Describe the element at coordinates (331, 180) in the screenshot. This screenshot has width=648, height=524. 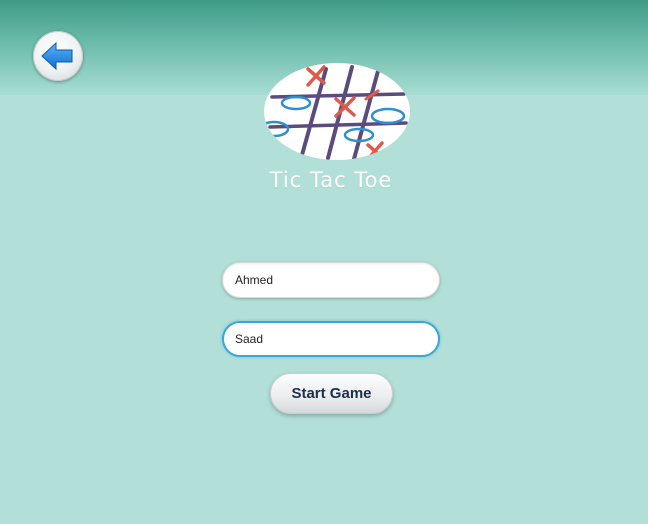
I see `app-title: Tic Tac Toe` at that location.